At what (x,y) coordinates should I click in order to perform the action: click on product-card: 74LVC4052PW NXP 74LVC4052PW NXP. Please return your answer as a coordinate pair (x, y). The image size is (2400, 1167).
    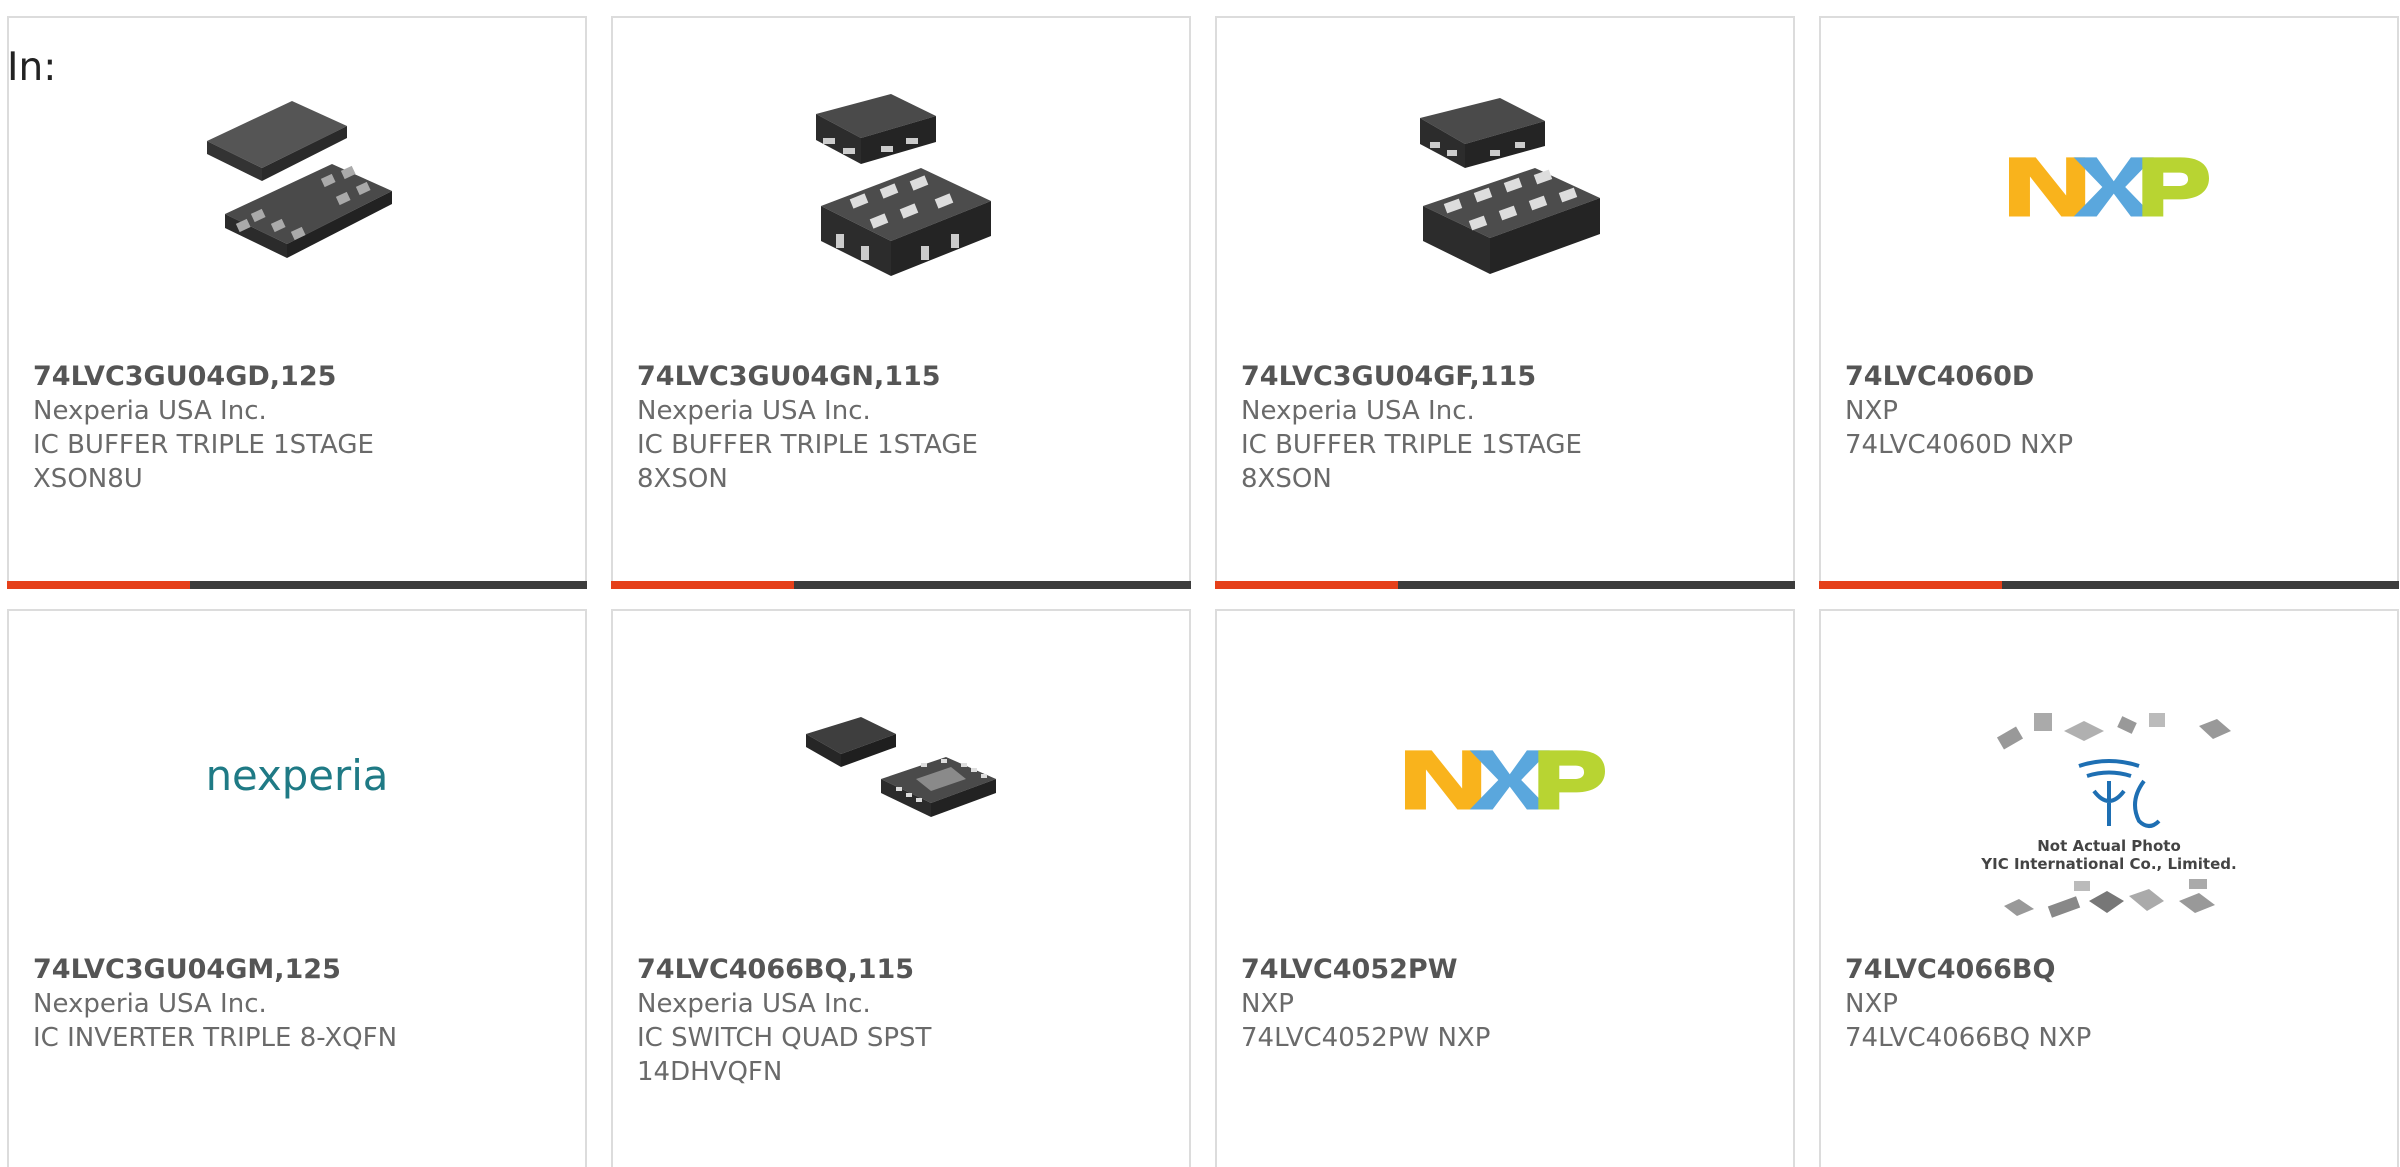
    Looking at the image, I should click on (1505, 888).